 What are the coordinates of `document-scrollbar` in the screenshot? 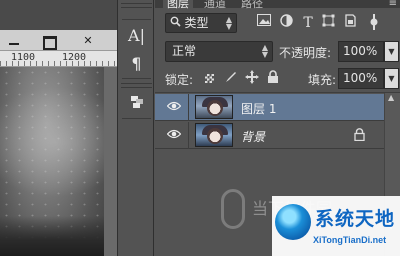 It's located at (110, 161).